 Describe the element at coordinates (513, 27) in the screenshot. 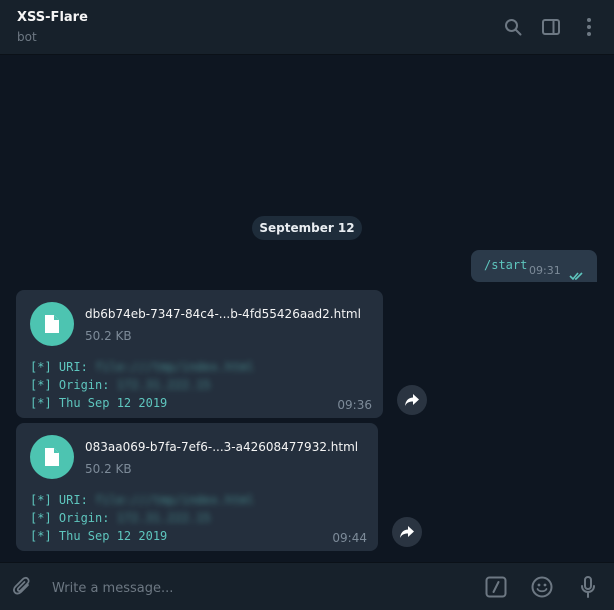

I see `search-icon` at that location.